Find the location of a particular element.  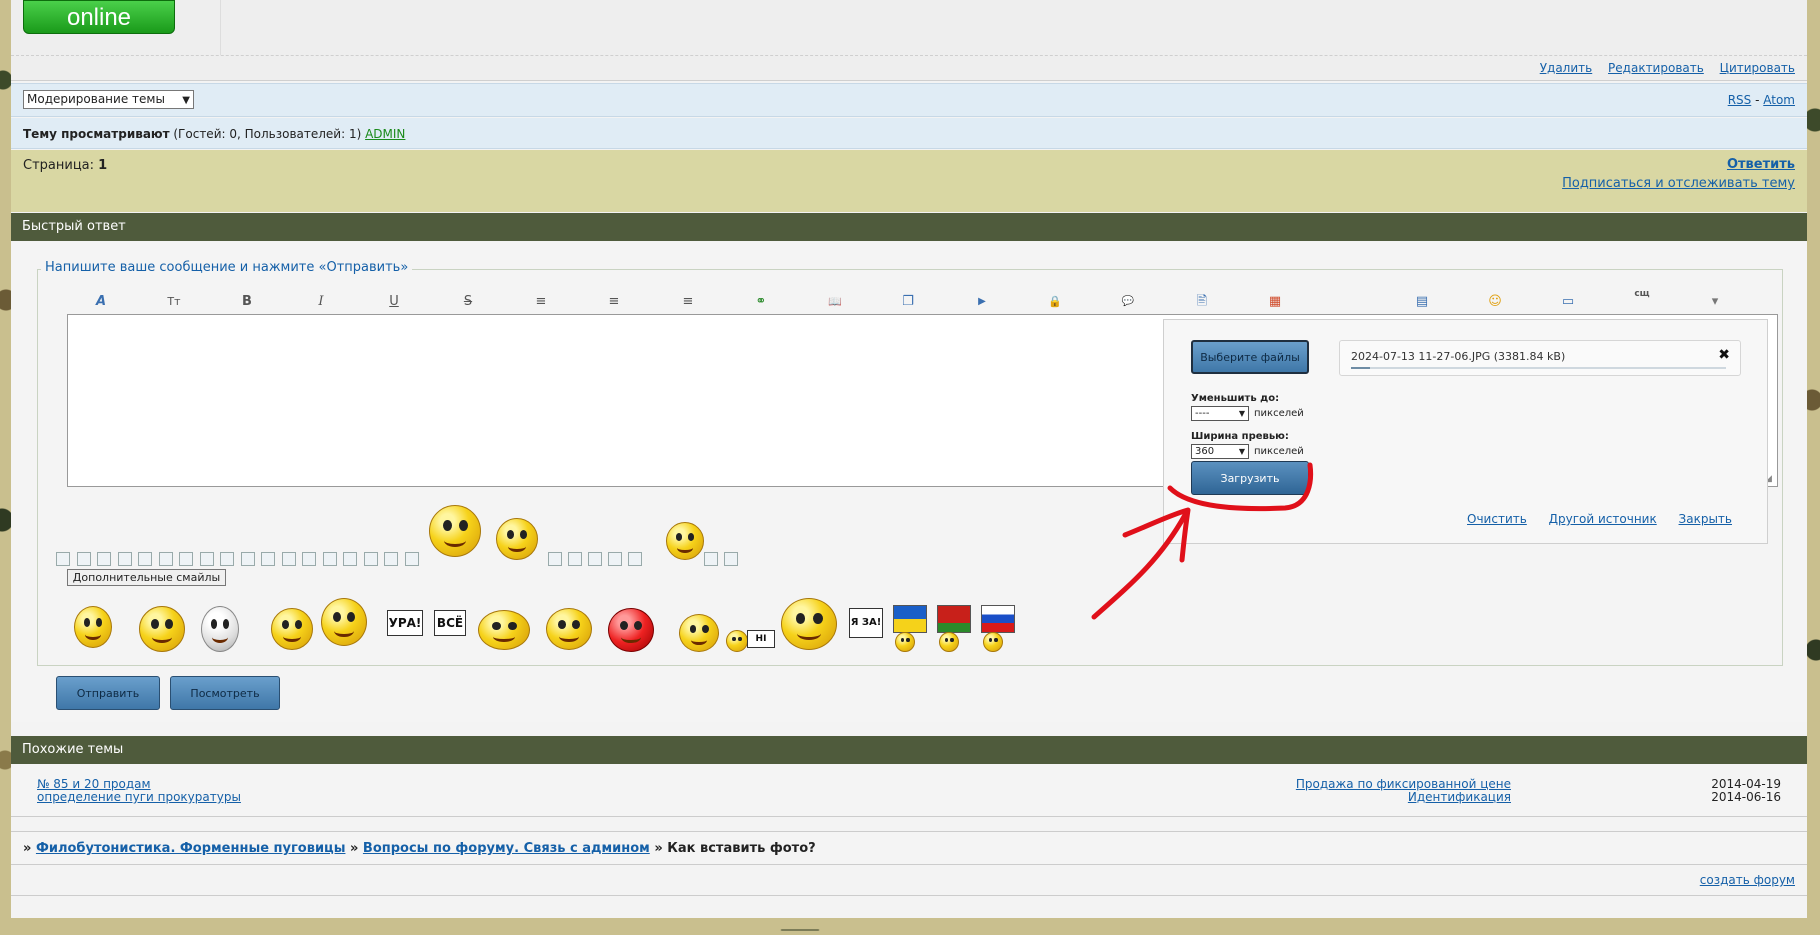

table-icon: ▤ is located at coordinates (1422, 302).